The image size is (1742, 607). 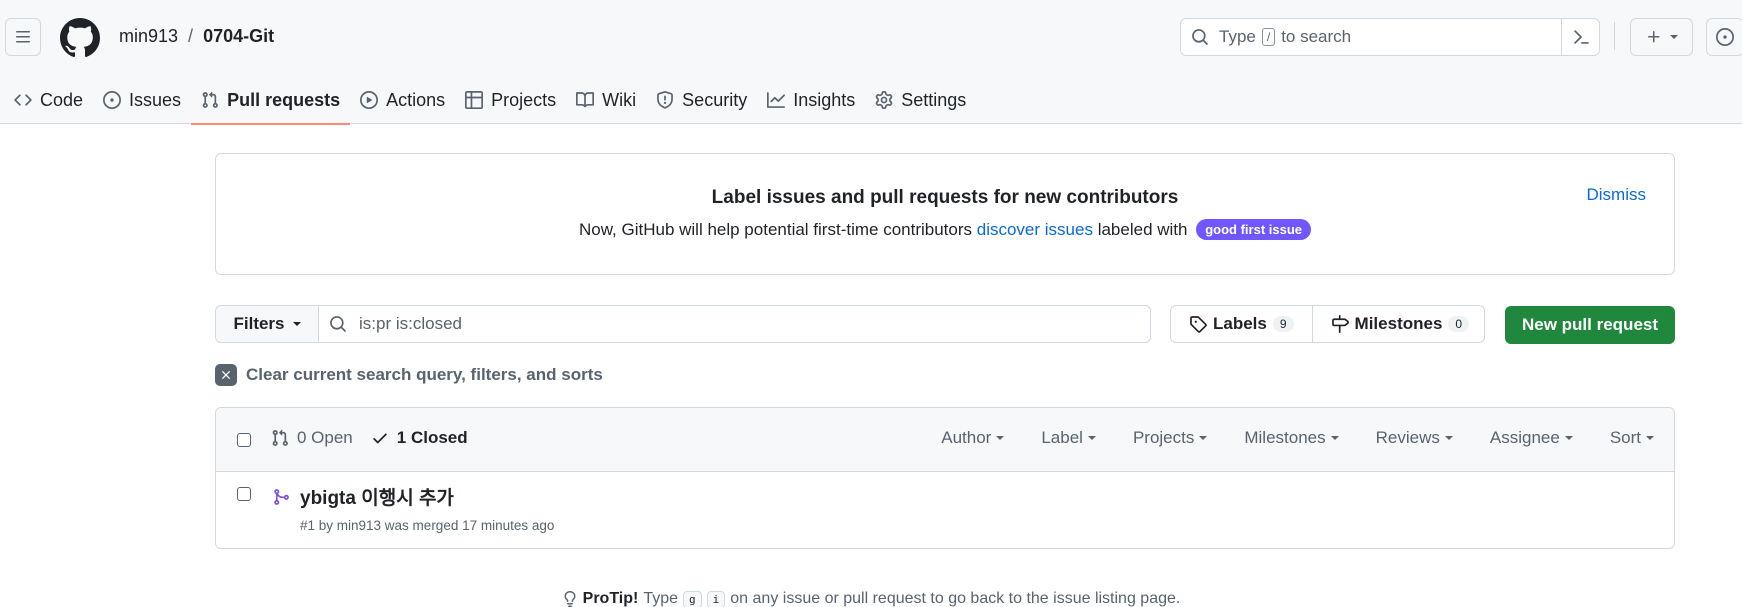 I want to click on filters-button: Filters, so click(x=267, y=324).